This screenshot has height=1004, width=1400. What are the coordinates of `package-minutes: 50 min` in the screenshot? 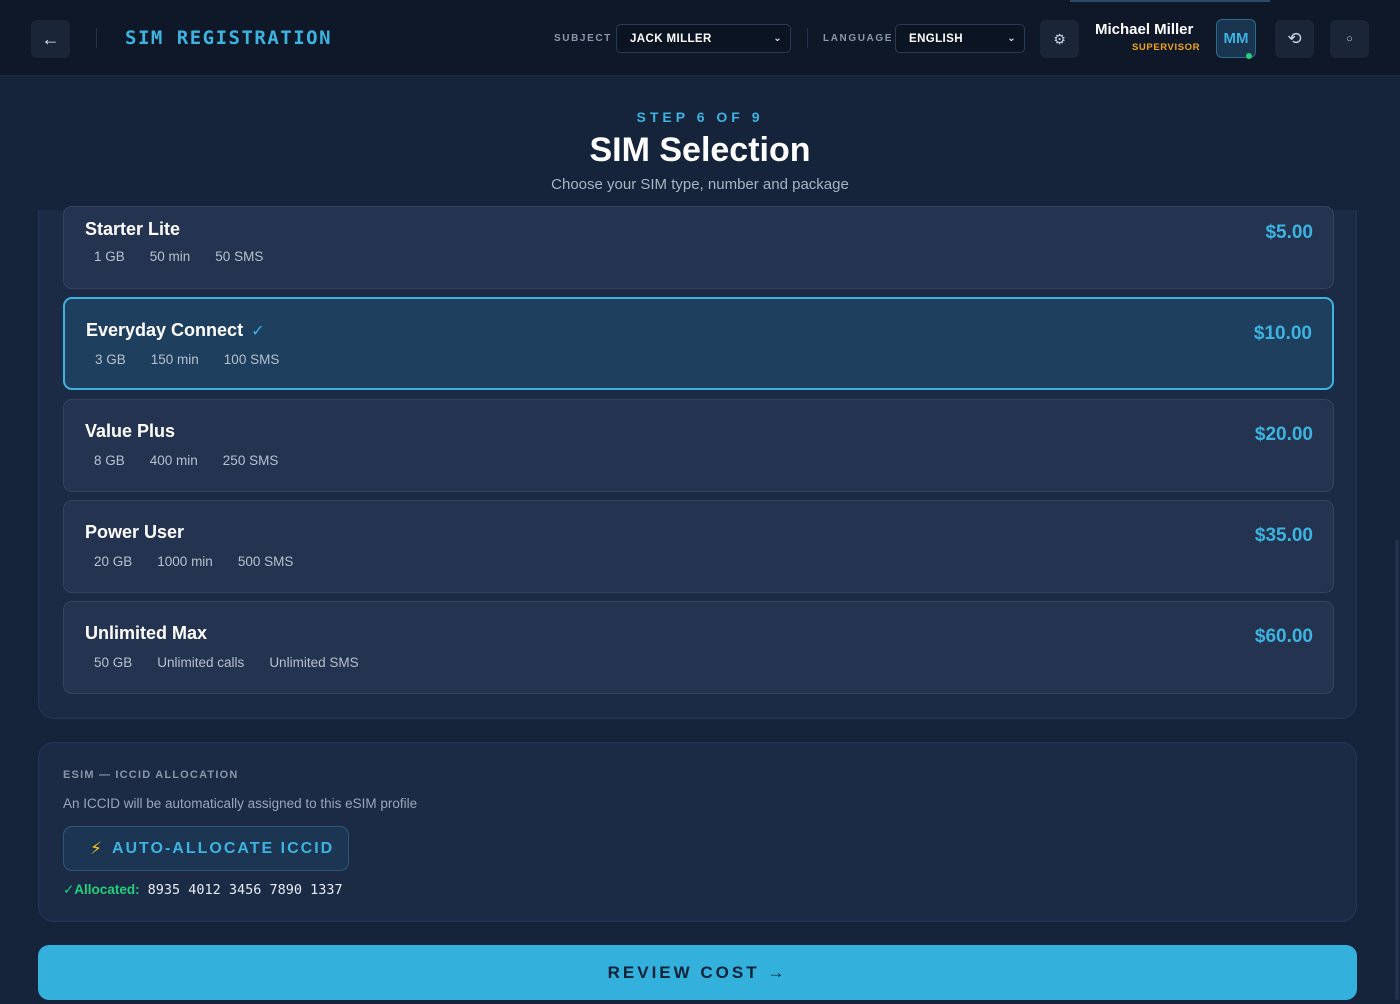 It's located at (170, 256).